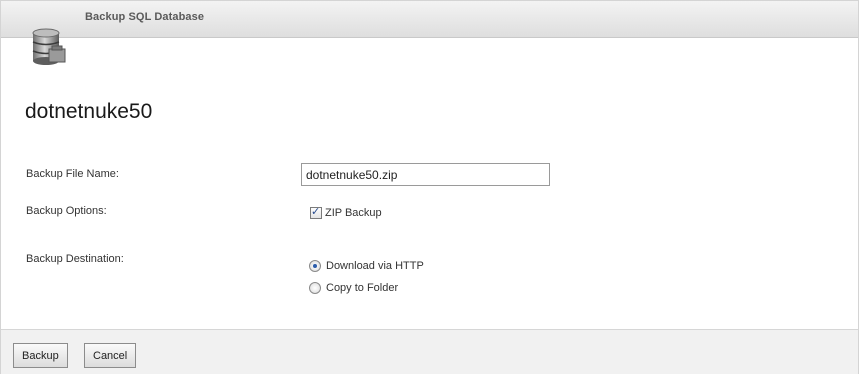 This screenshot has width=859, height=374. I want to click on cancel-button: Cancel, so click(110, 355).